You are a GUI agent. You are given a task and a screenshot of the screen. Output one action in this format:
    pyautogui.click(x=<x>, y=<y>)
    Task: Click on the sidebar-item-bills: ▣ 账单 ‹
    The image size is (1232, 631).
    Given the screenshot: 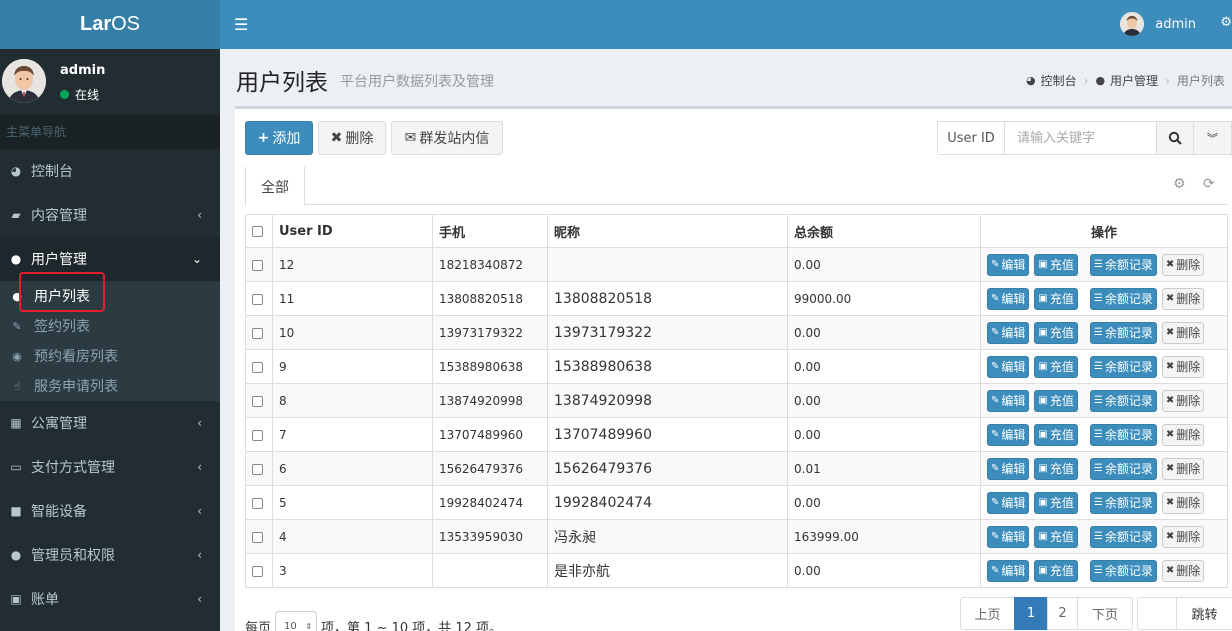 What is the action you would take?
    pyautogui.click(x=110, y=599)
    